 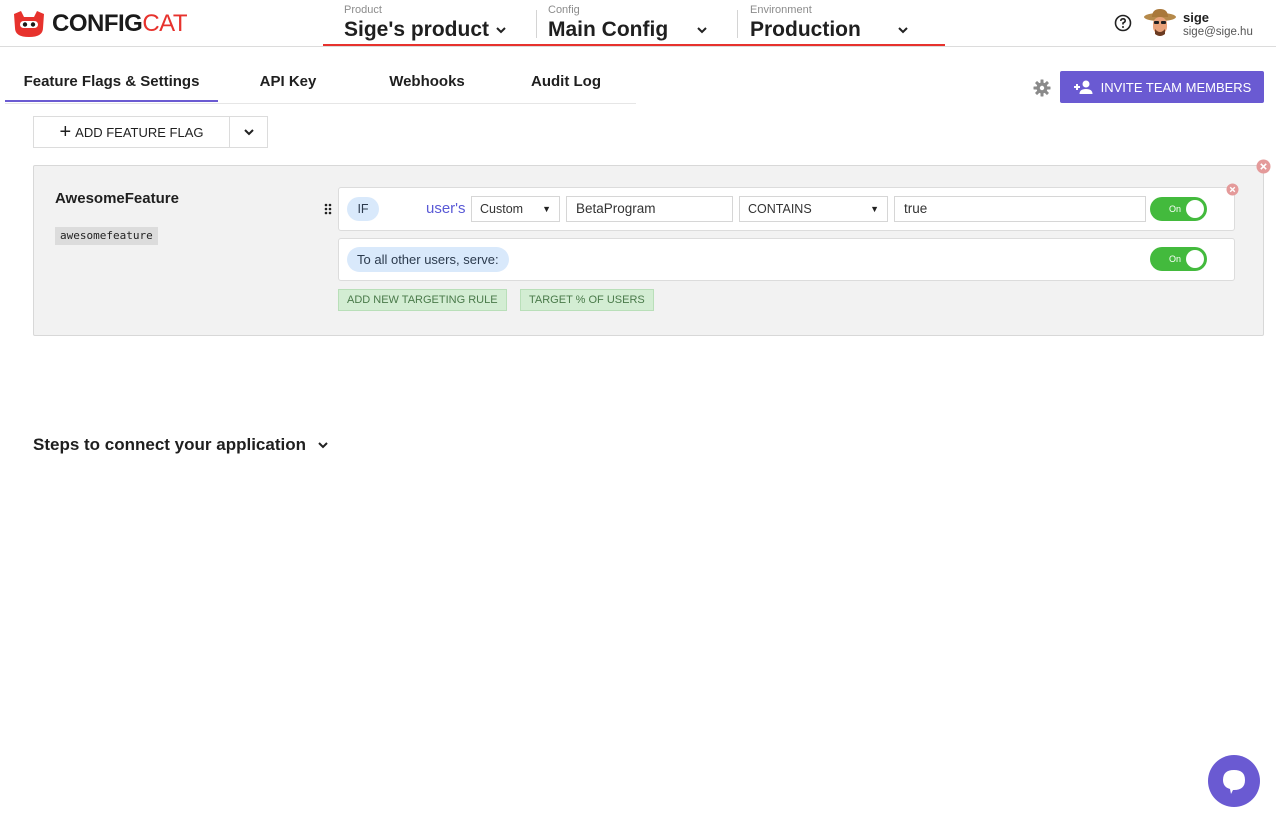 I want to click on steps-label: Steps to connect your application, so click(x=169, y=444).